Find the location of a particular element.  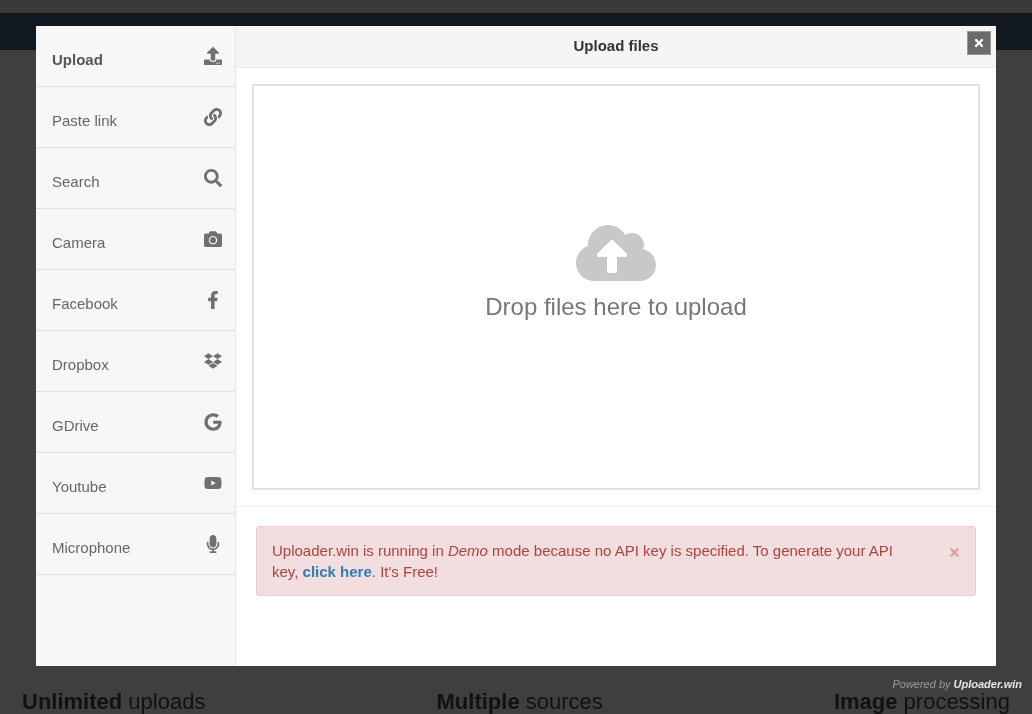

sidebar-item: Youtube is located at coordinates (135, 483).